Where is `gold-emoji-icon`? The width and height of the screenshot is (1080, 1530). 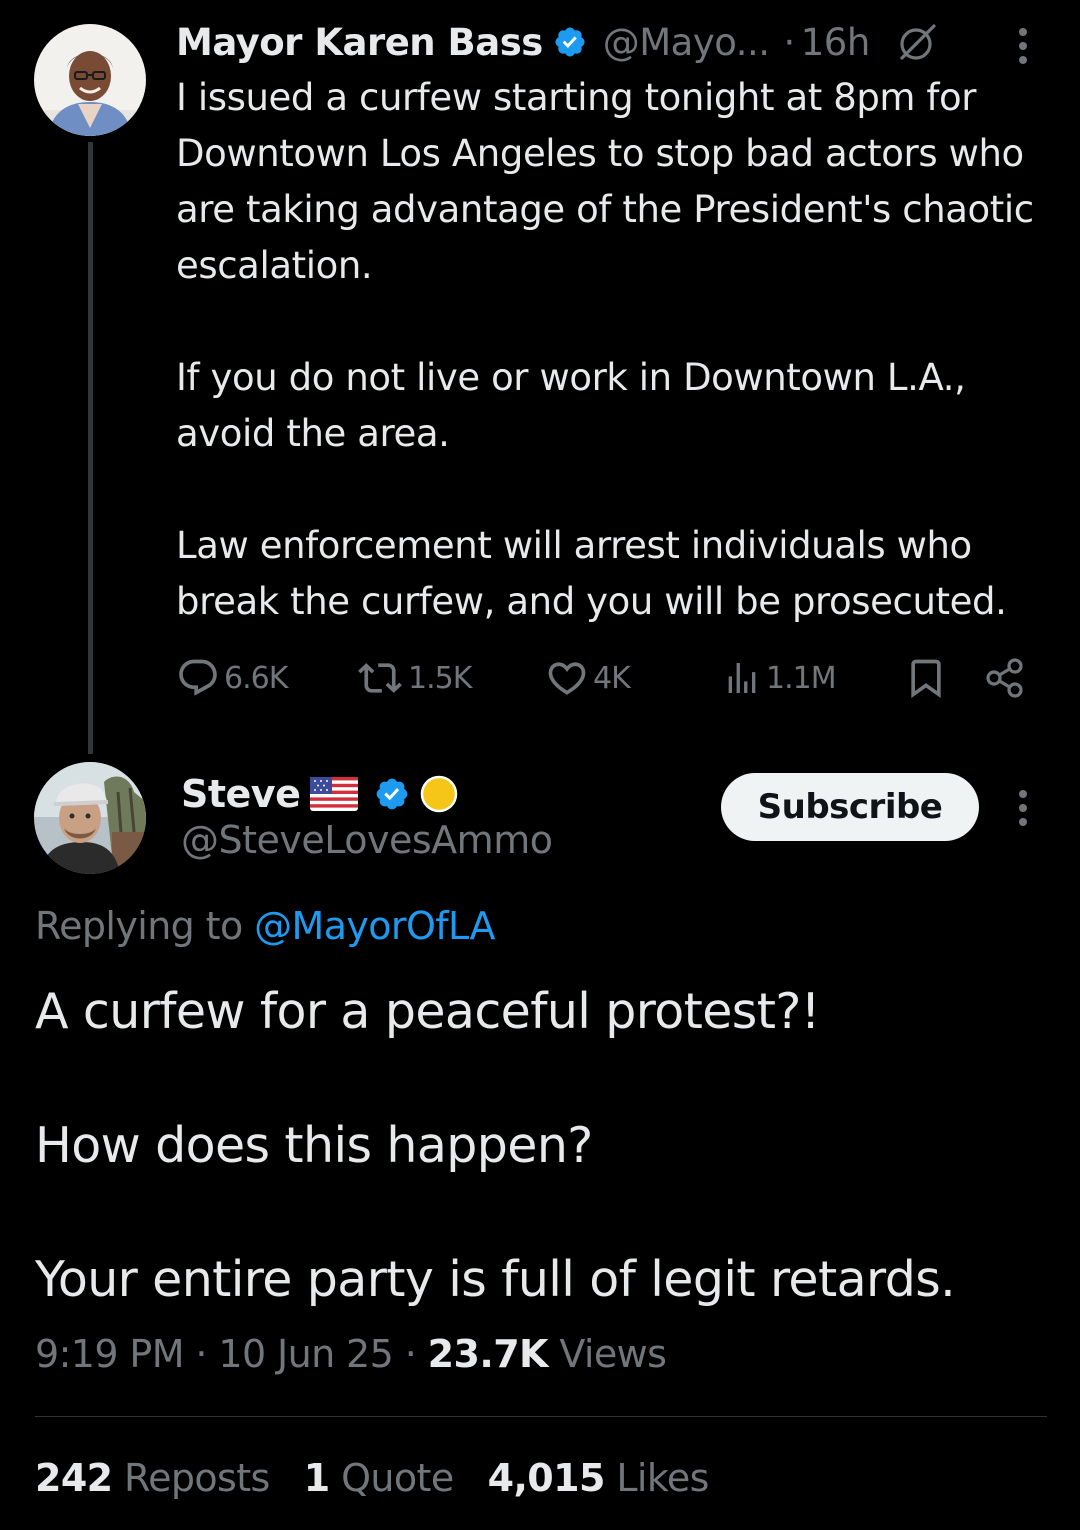 gold-emoji-icon is located at coordinates (439, 794).